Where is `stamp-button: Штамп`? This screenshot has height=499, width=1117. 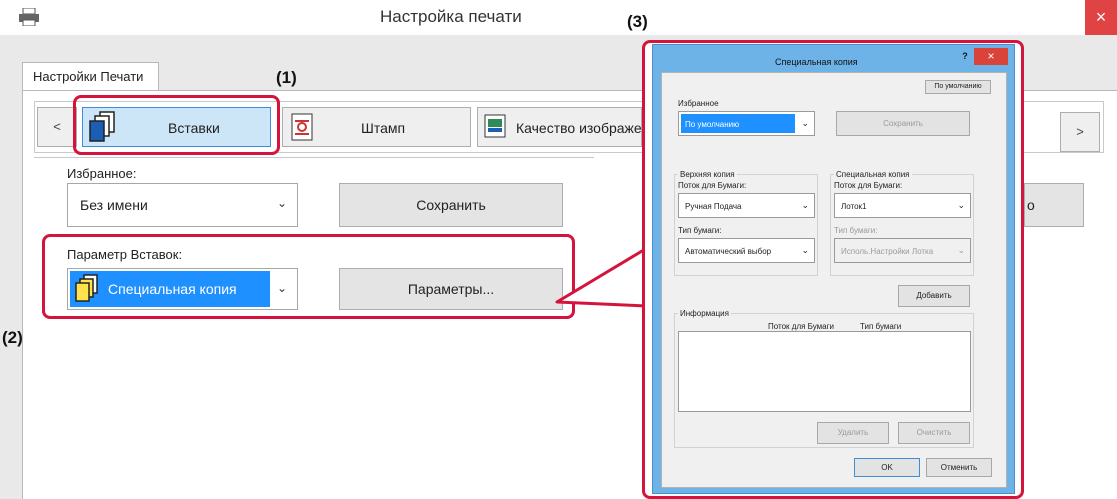
stamp-button: Штамп is located at coordinates (376, 127).